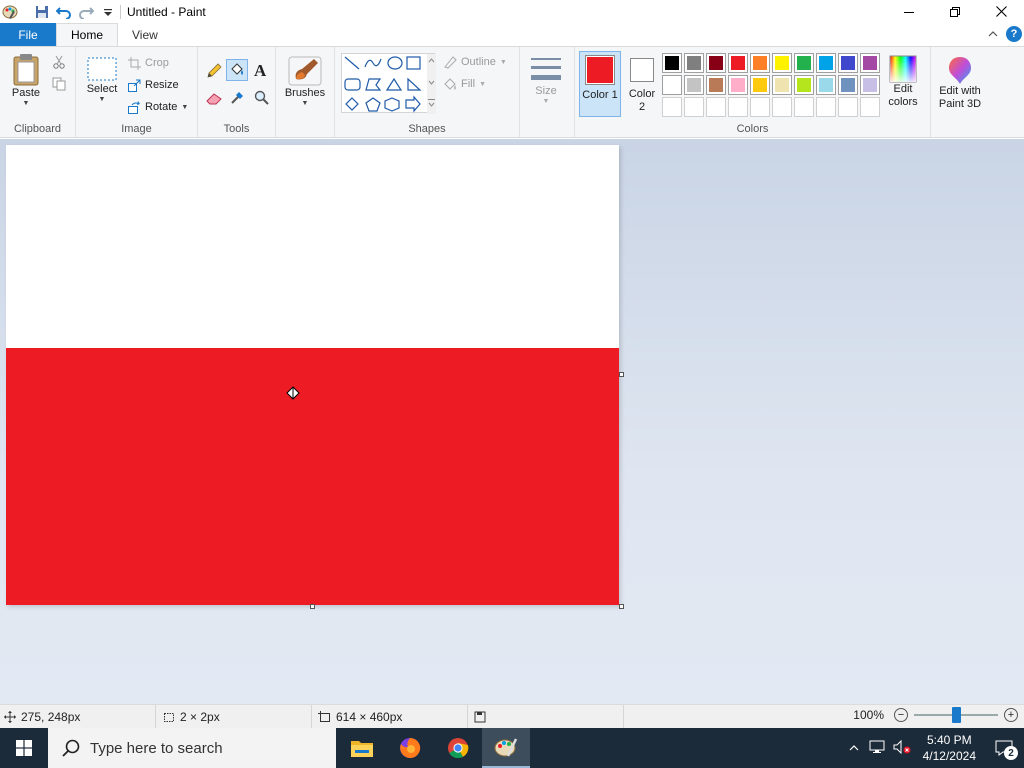  I want to click on text-tool-icon: A, so click(260, 71).